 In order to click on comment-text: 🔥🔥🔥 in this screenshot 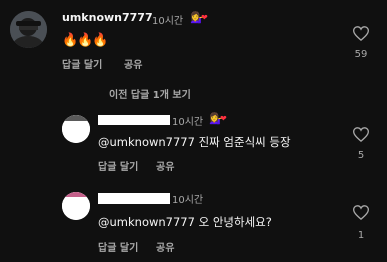, I will do `click(85, 40)`.